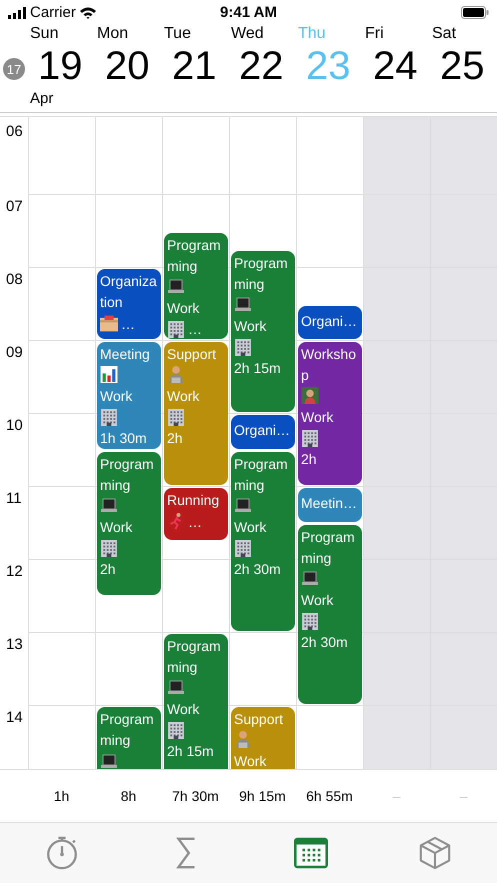 The height and width of the screenshot is (883, 497). What do you see at coordinates (190, 66) in the screenshot?
I see `date-number: 21` at bounding box center [190, 66].